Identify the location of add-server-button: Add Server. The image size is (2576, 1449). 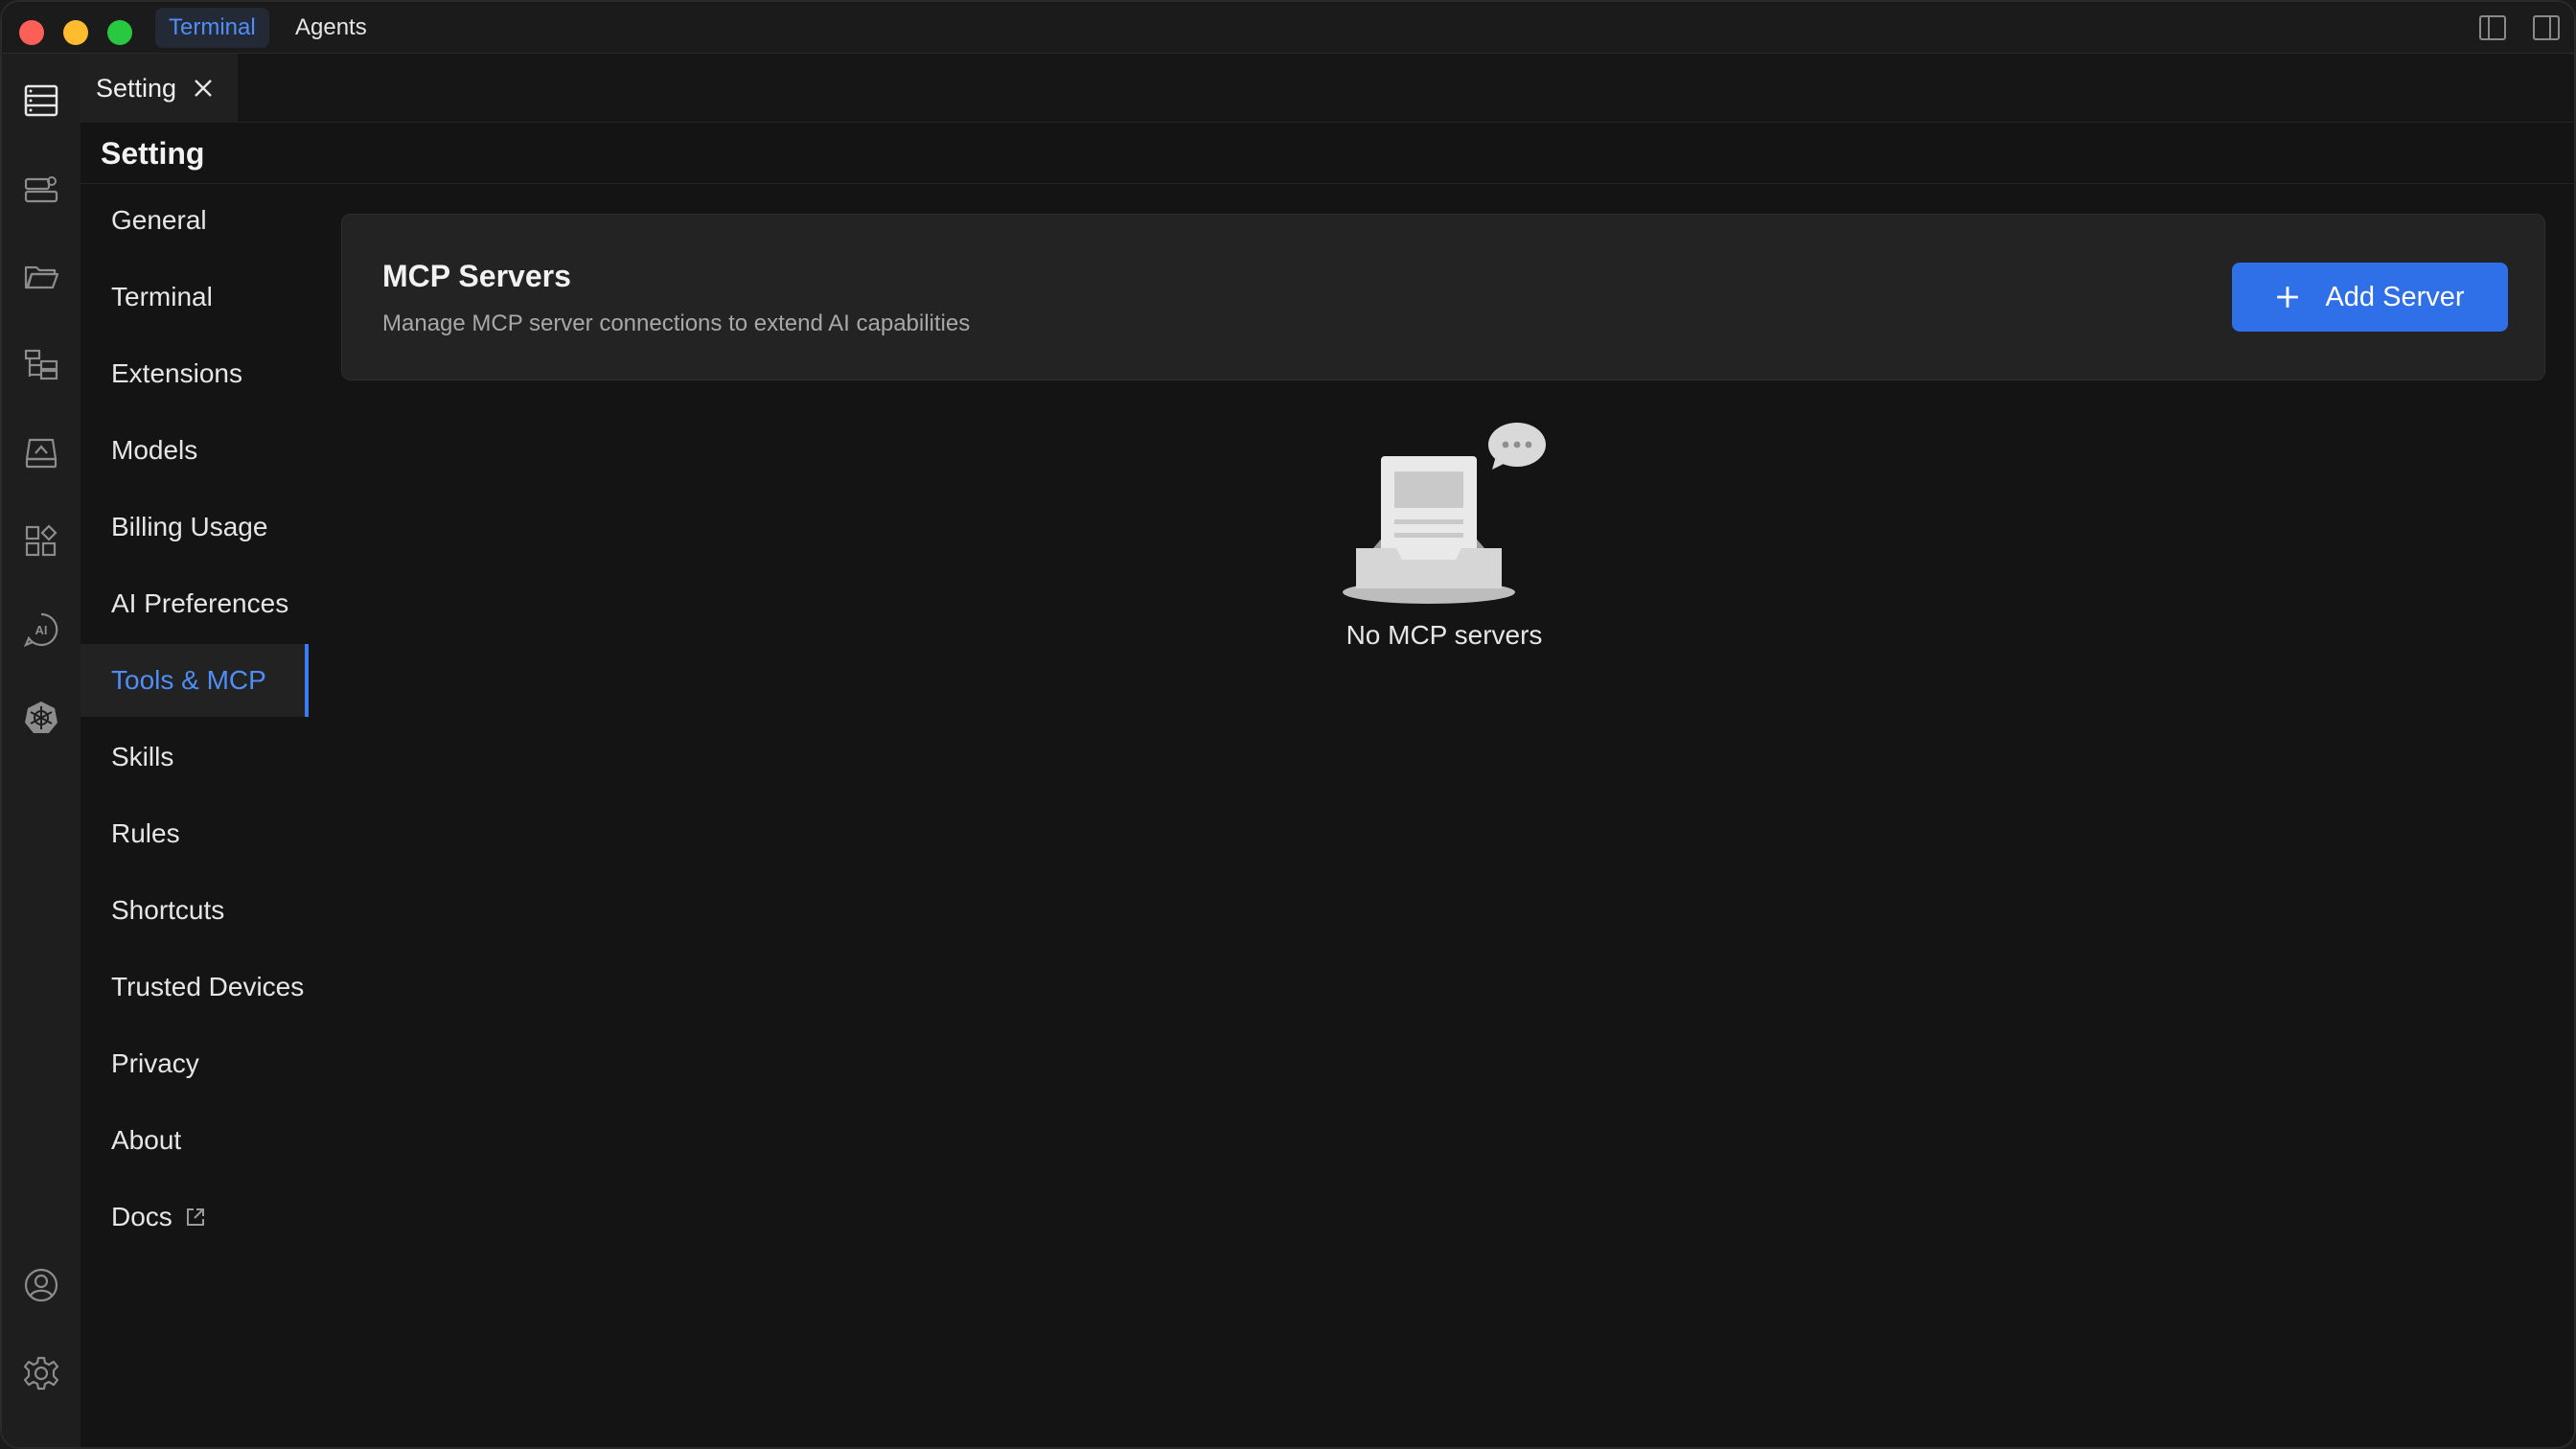
(2370, 297).